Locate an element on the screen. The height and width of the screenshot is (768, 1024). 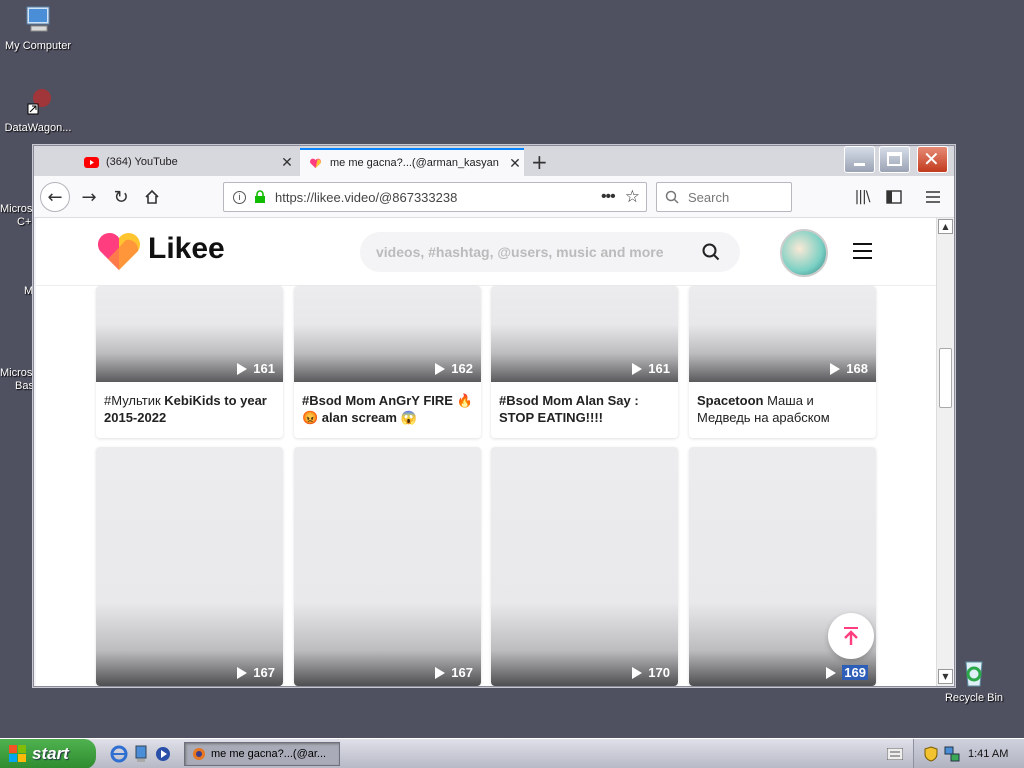
likee-search-placeholder: videos, #hashtag, @users, music and more is located at coordinates (520, 252).